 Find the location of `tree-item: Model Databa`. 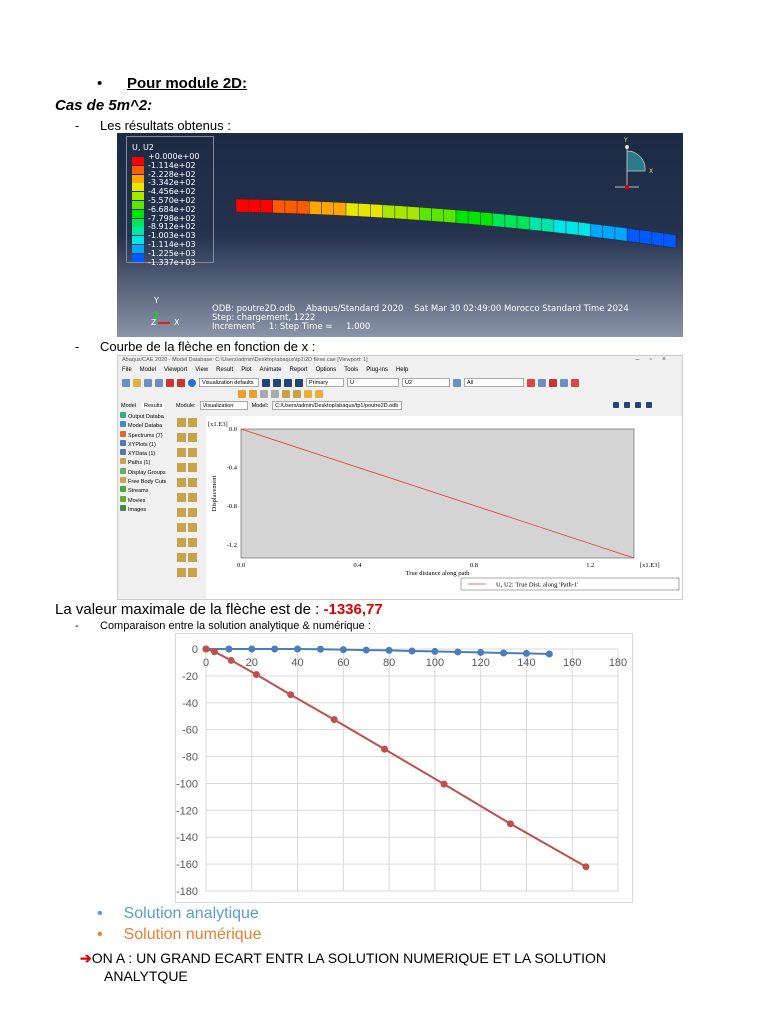

tree-item: Model Databa is located at coordinates (148, 425).